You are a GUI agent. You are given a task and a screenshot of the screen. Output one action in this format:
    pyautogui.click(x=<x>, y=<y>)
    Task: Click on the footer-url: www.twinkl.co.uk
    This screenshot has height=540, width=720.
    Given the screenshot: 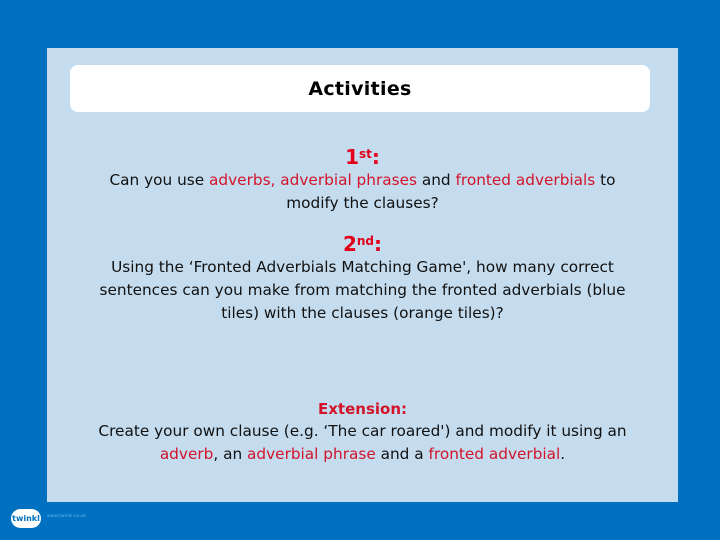 What is the action you would take?
    pyautogui.click(x=66, y=516)
    